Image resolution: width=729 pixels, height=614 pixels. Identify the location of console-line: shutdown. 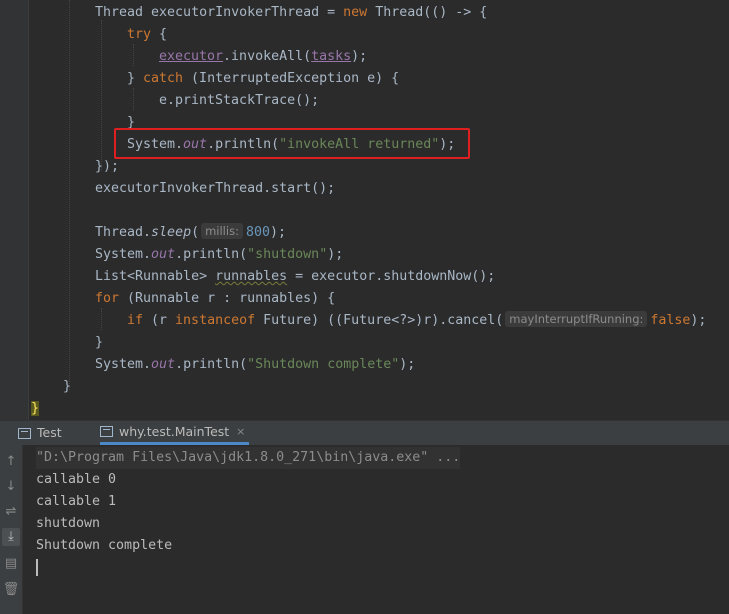
(68, 523).